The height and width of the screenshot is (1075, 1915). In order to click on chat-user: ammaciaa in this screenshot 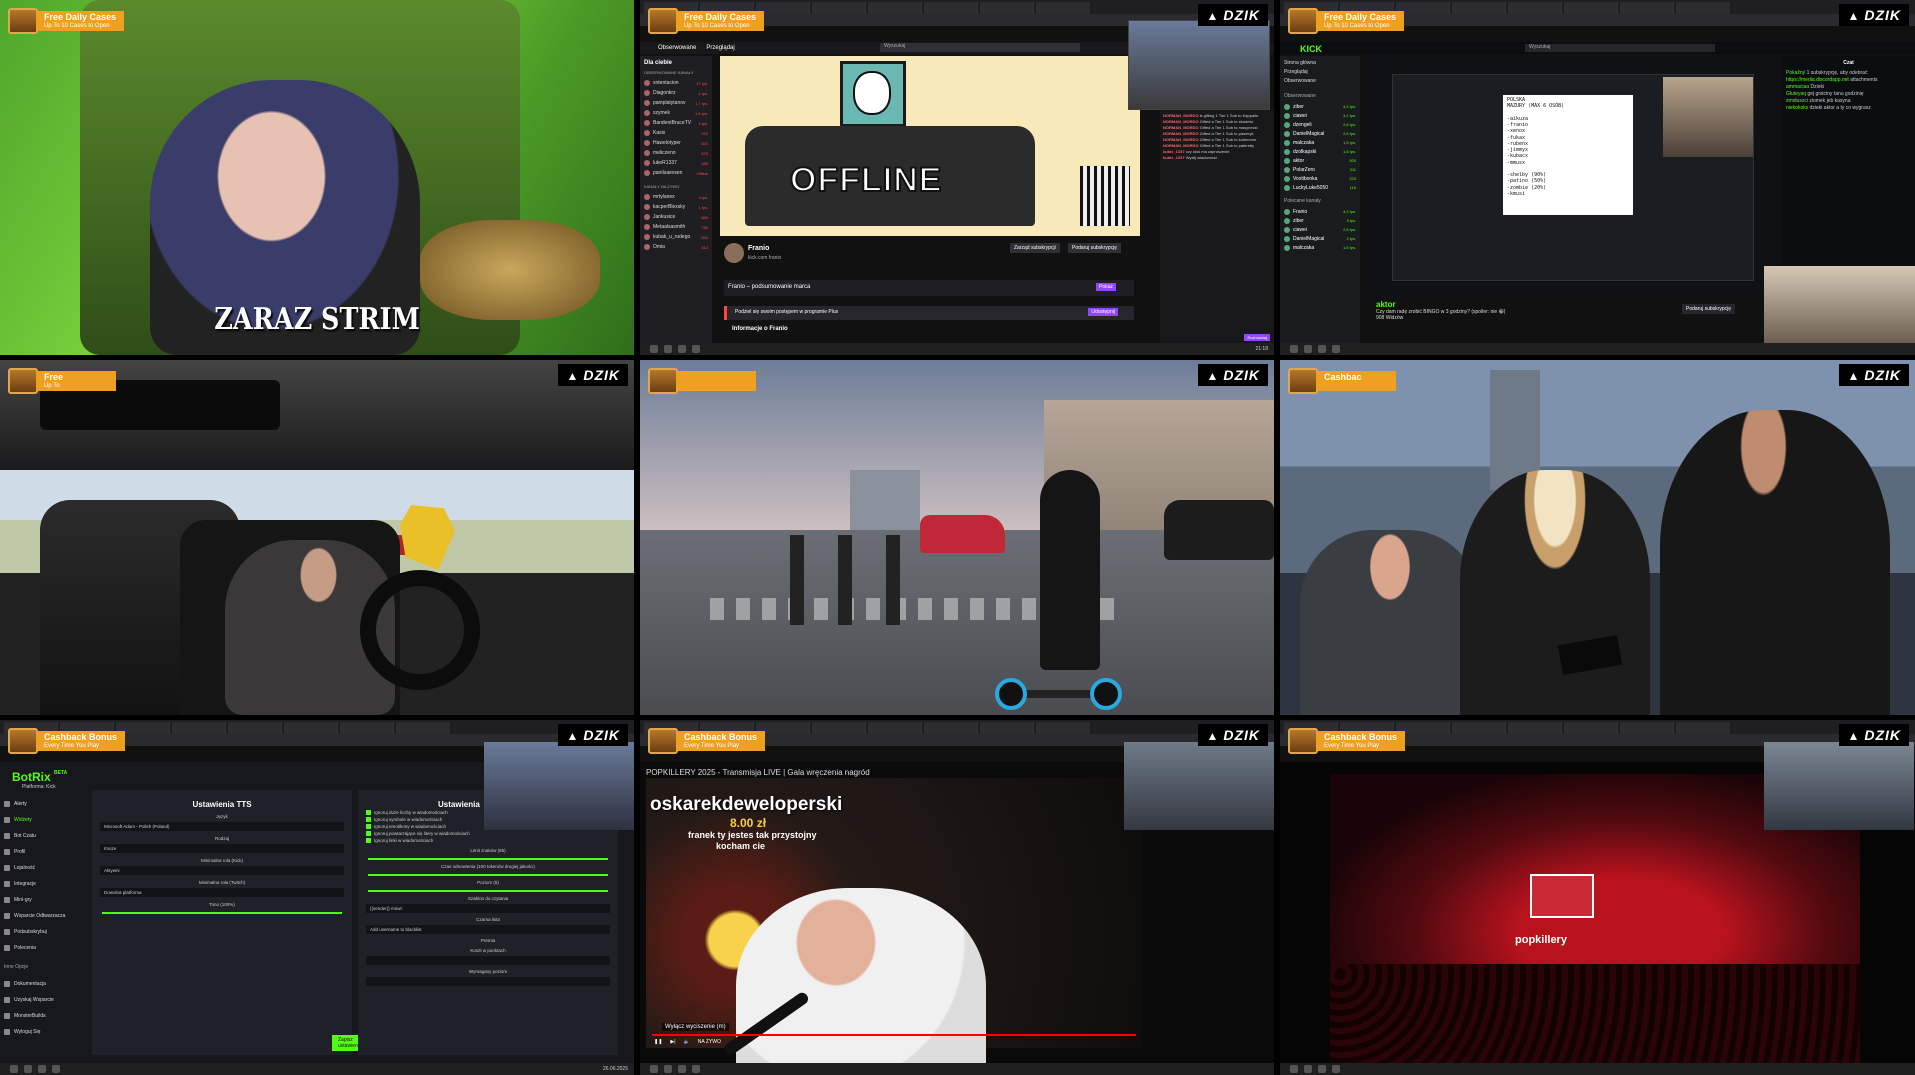, I will do `click(1797, 87)`.